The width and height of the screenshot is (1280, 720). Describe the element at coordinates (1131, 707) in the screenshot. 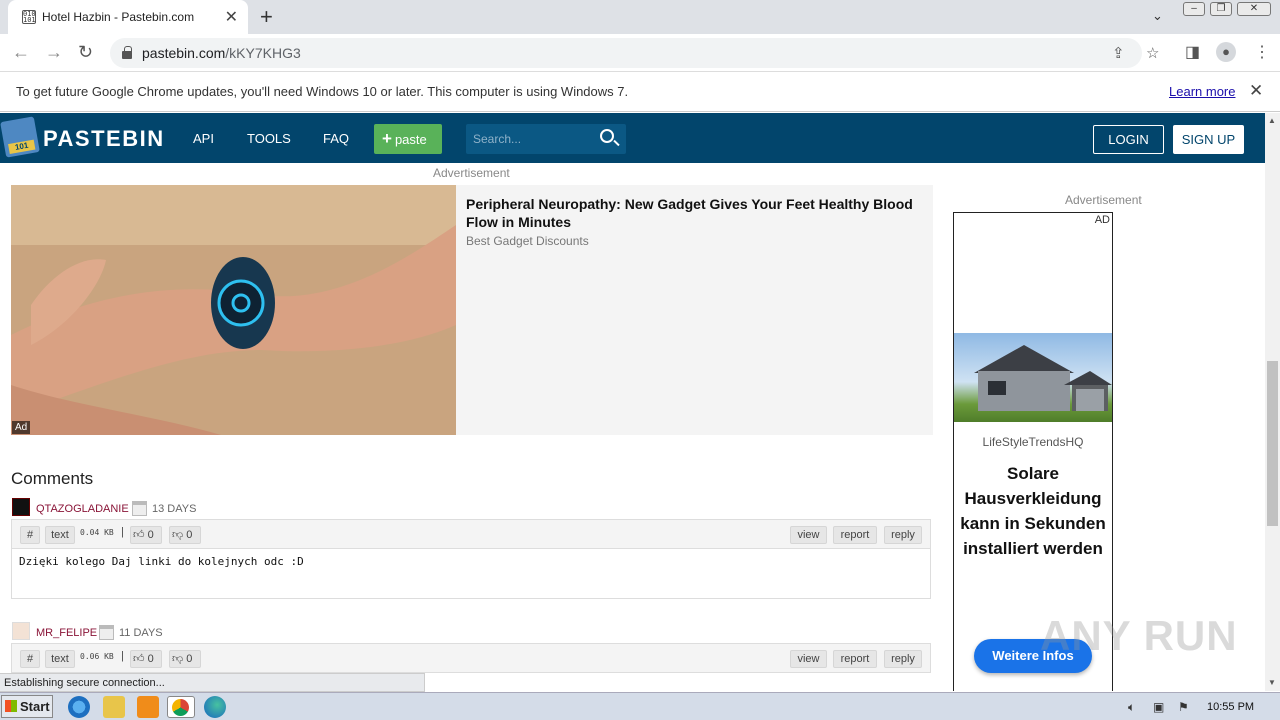

I see `volume-icon: 🔈︎` at that location.